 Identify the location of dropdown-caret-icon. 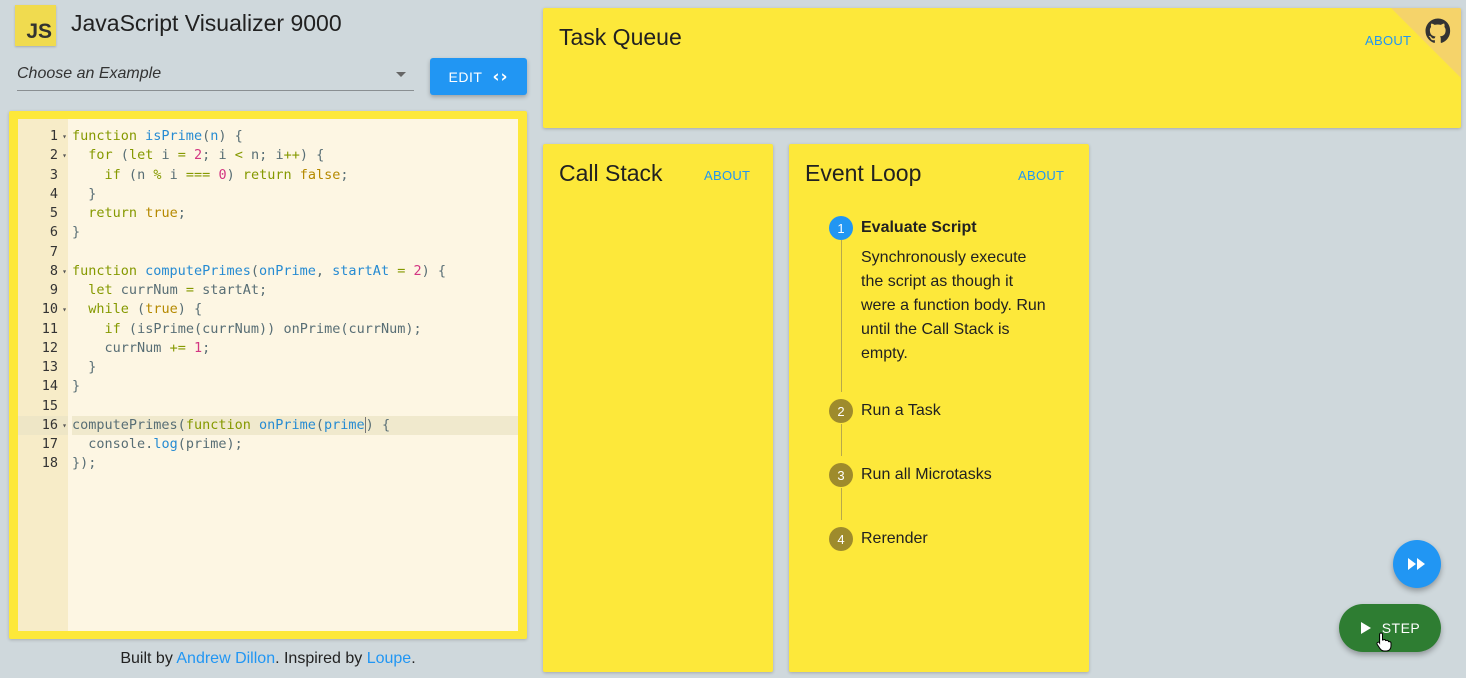
(401, 74).